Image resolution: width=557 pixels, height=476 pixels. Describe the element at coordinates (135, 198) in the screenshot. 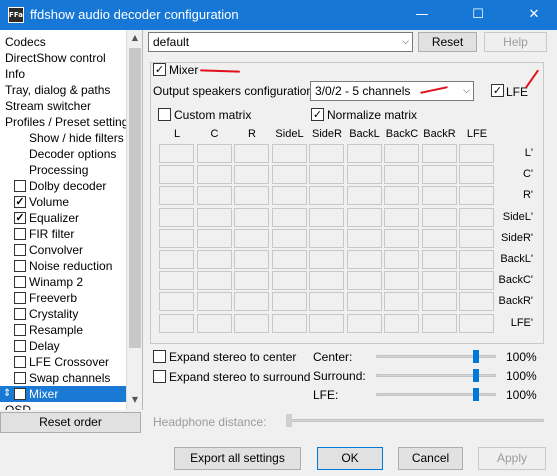

I see `scroll-thumb` at that location.